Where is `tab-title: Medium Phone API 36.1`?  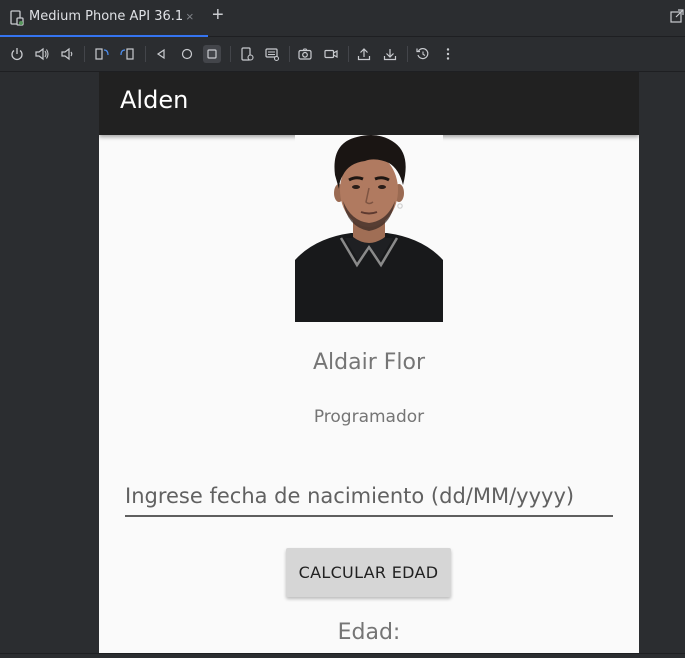 tab-title: Medium Phone API 36.1 is located at coordinates (106, 16).